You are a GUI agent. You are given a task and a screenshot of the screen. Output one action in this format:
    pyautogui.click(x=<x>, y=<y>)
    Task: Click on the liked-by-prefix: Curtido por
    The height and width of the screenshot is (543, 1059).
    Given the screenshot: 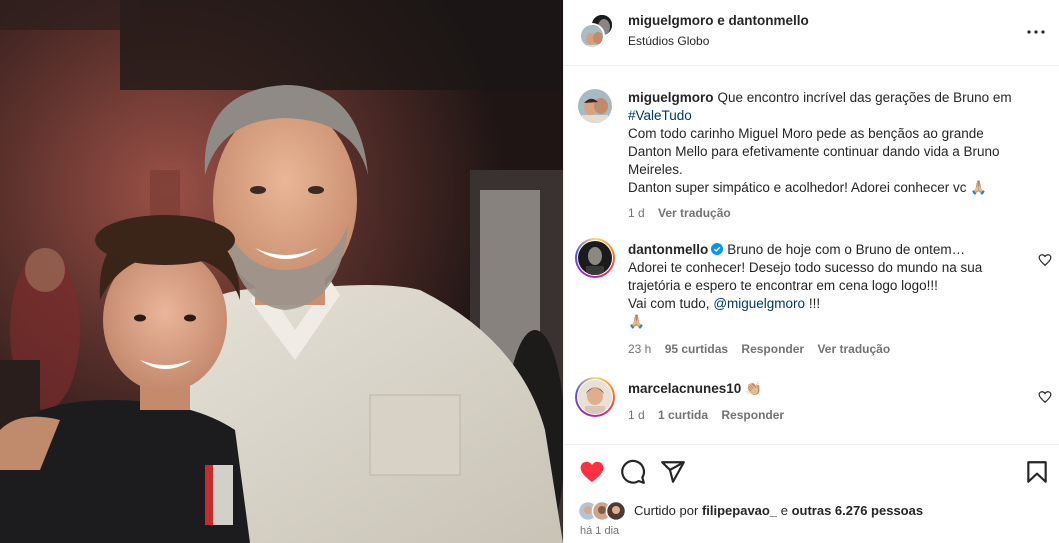 What is the action you would take?
    pyautogui.click(x=666, y=510)
    